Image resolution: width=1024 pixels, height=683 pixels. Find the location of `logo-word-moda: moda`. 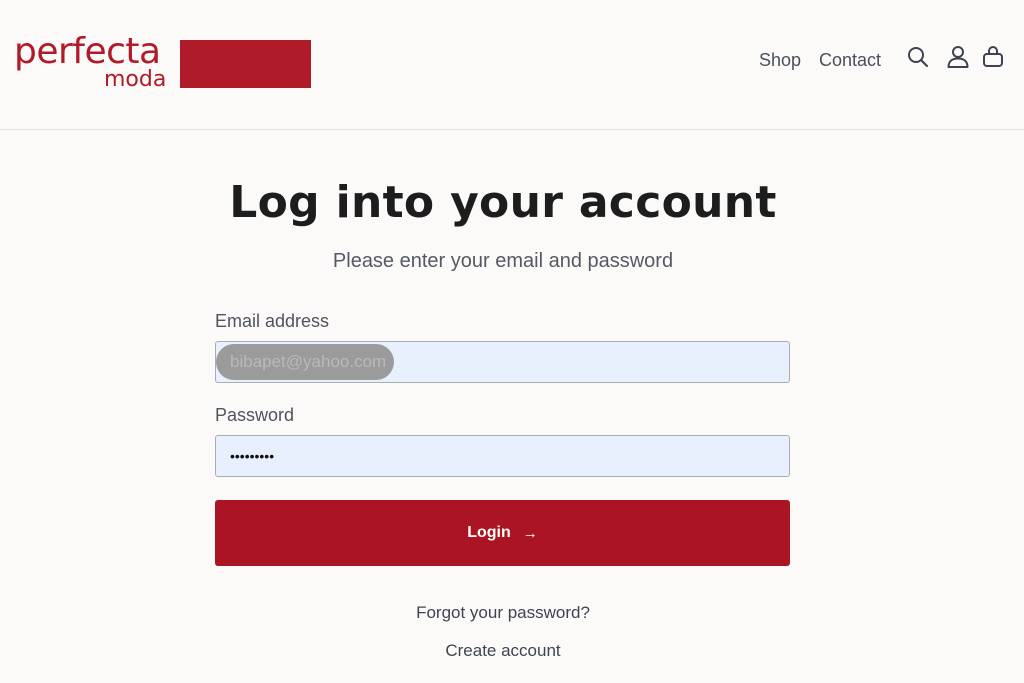

logo-word-moda: moda is located at coordinates (135, 79).